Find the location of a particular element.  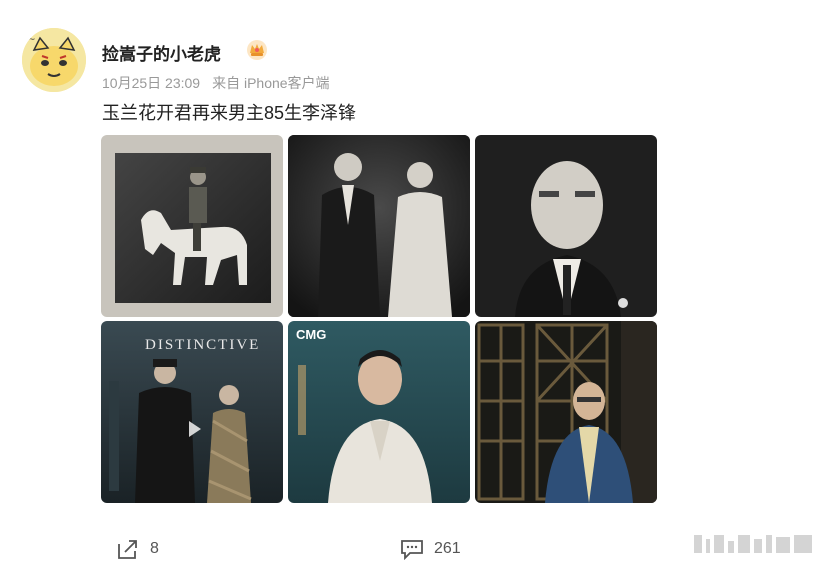

avatar: ~ is located at coordinates (54, 60).